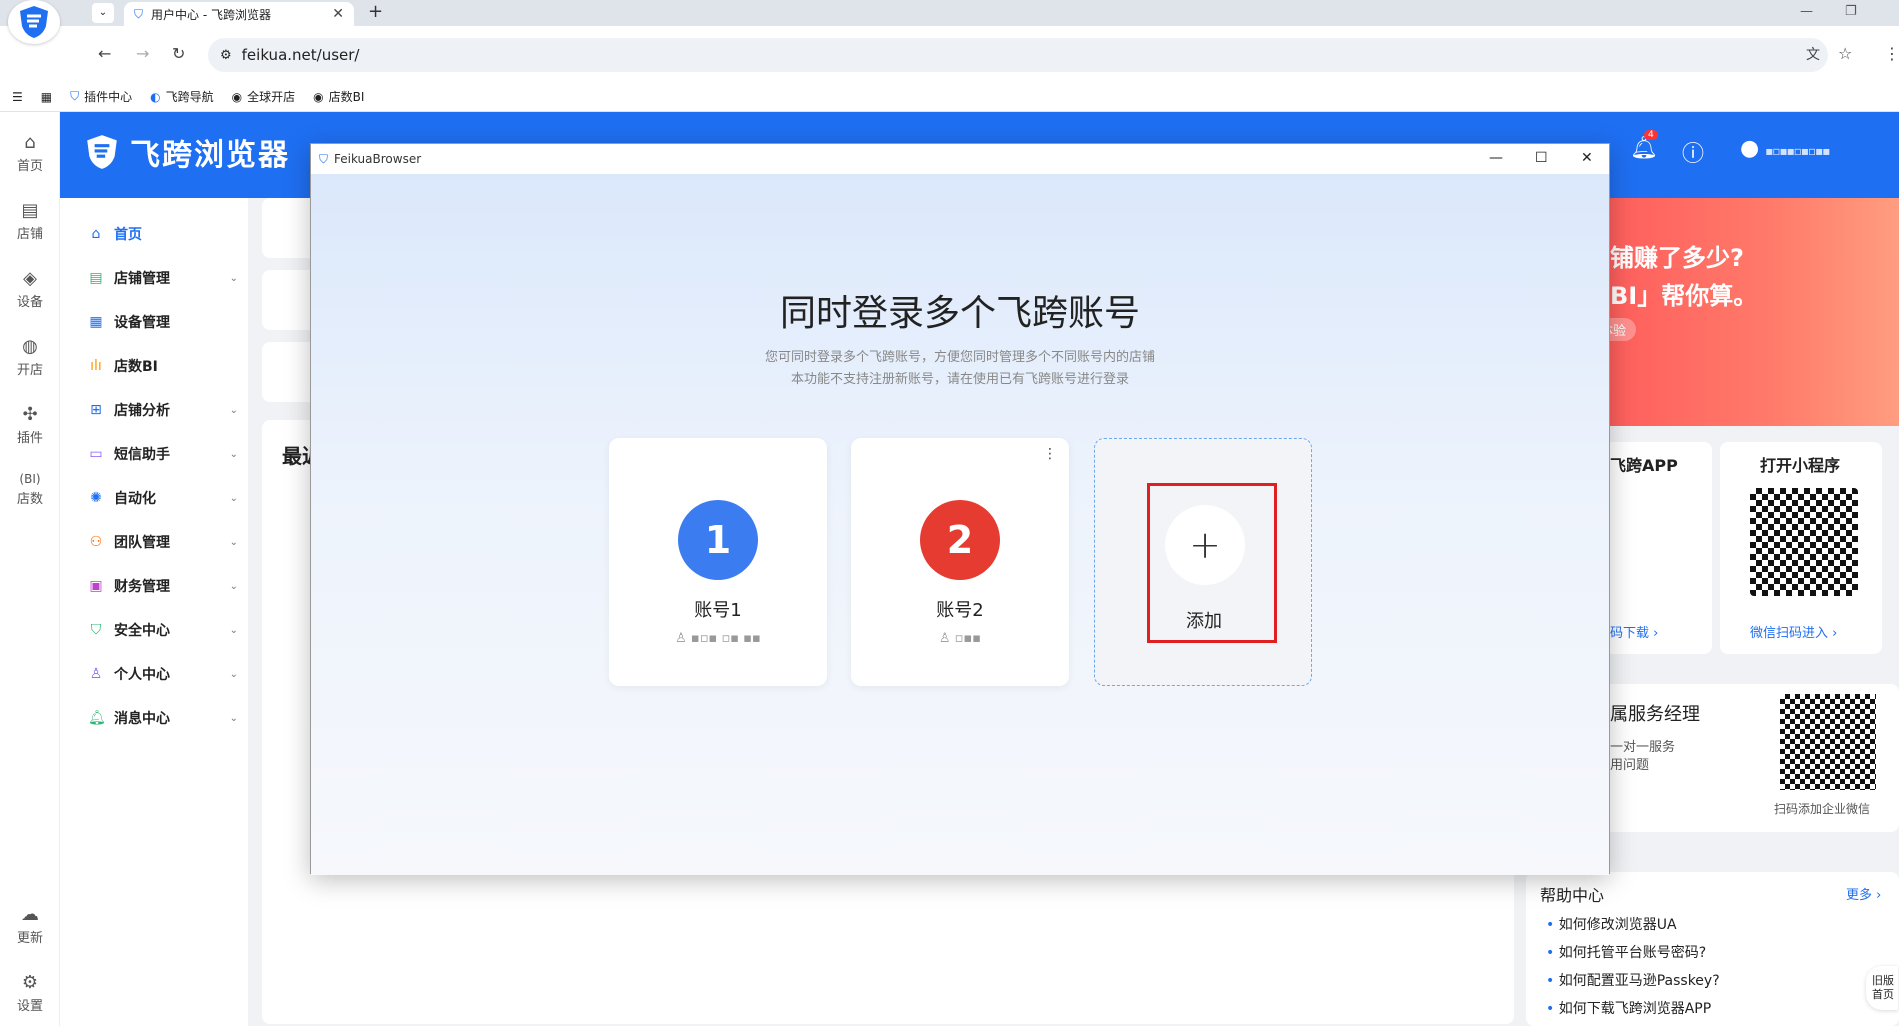 The width and height of the screenshot is (1899, 1026). What do you see at coordinates (142, 53) in the screenshot?
I see `forward-icon: →` at bounding box center [142, 53].